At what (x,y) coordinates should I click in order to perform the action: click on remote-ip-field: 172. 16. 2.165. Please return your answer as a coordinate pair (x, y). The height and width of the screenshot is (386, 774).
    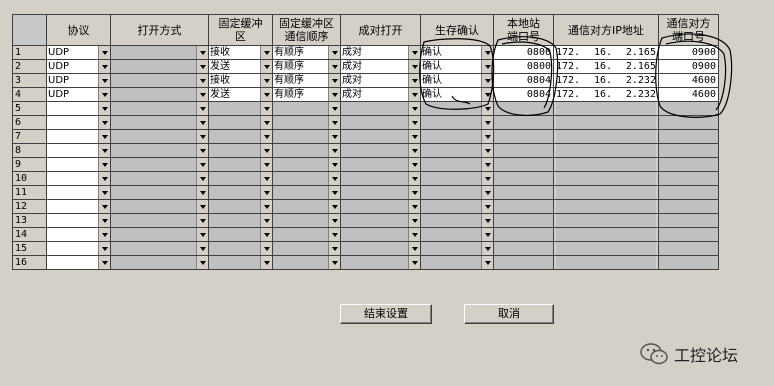
    Looking at the image, I should click on (606, 52).